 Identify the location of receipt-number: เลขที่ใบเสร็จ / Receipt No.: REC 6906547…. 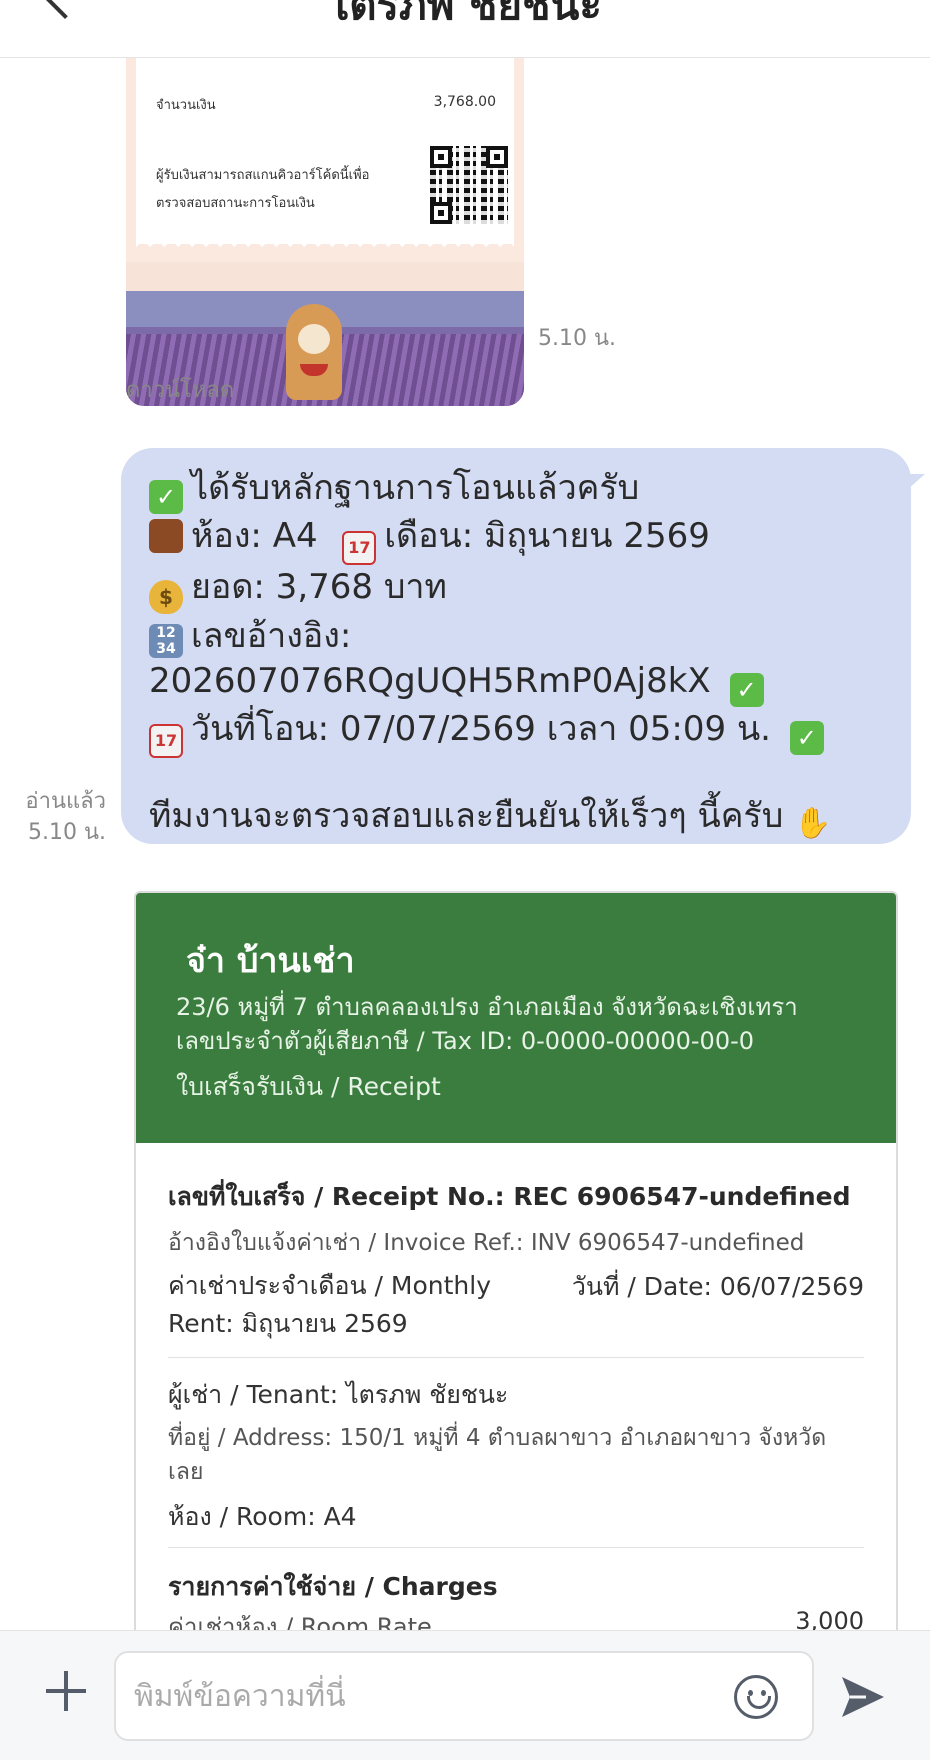
(509, 1196).